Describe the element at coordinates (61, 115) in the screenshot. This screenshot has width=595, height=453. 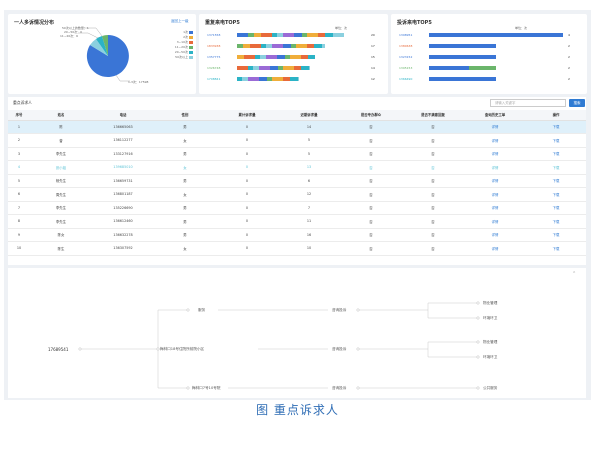
I see `column-header: 姓名` at that location.